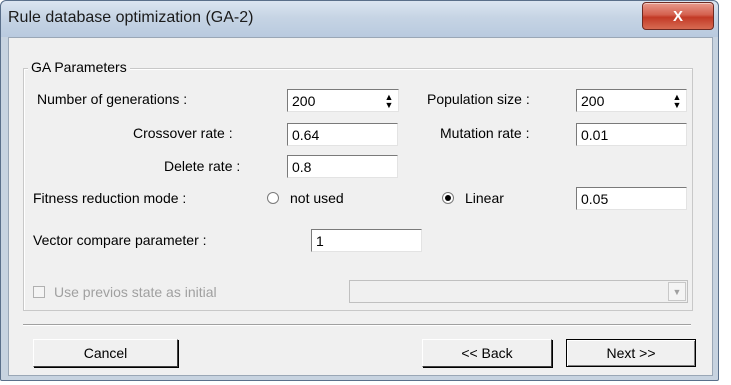 This screenshot has width=731, height=385. Describe the element at coordinates (484, 198) in the screenshot. I see `radio-linear-label: Linear` at that location.